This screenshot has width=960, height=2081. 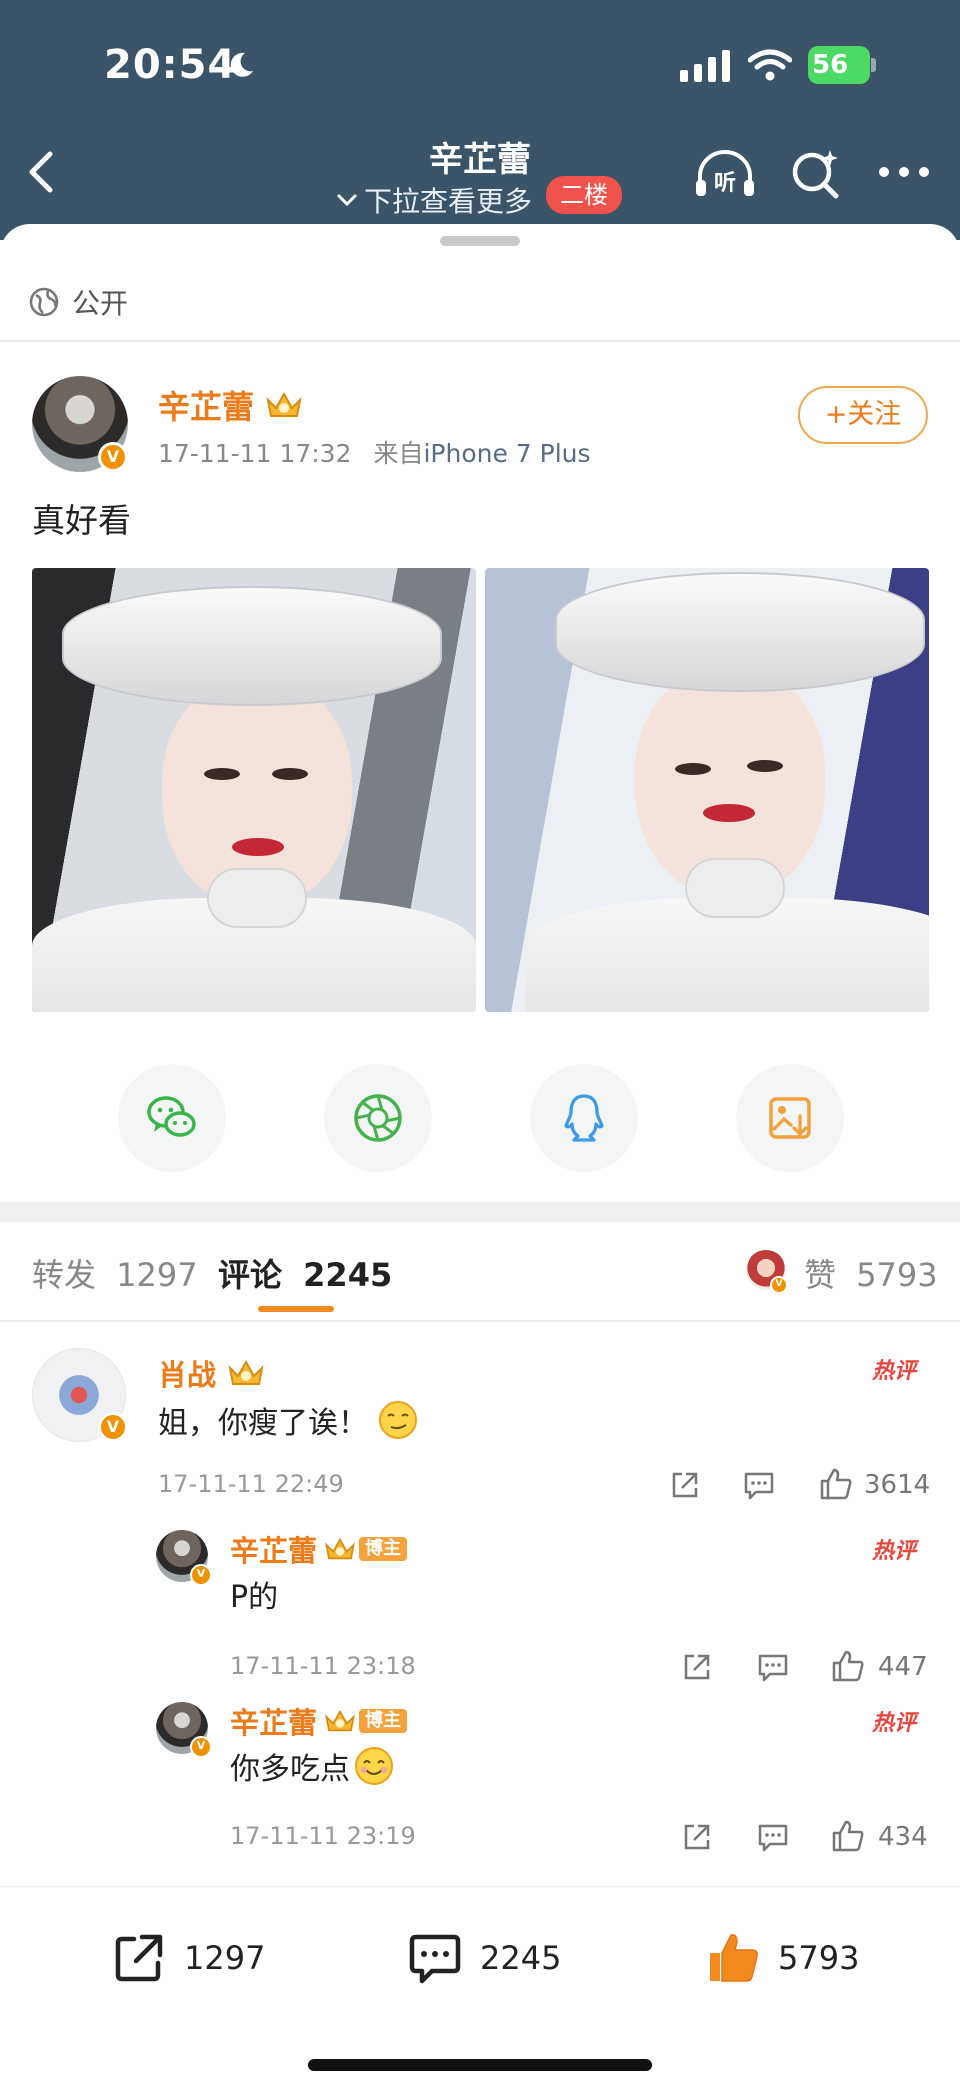 I want to click on author-name-text: 辛芷蕾, so click(x=206, y=407).